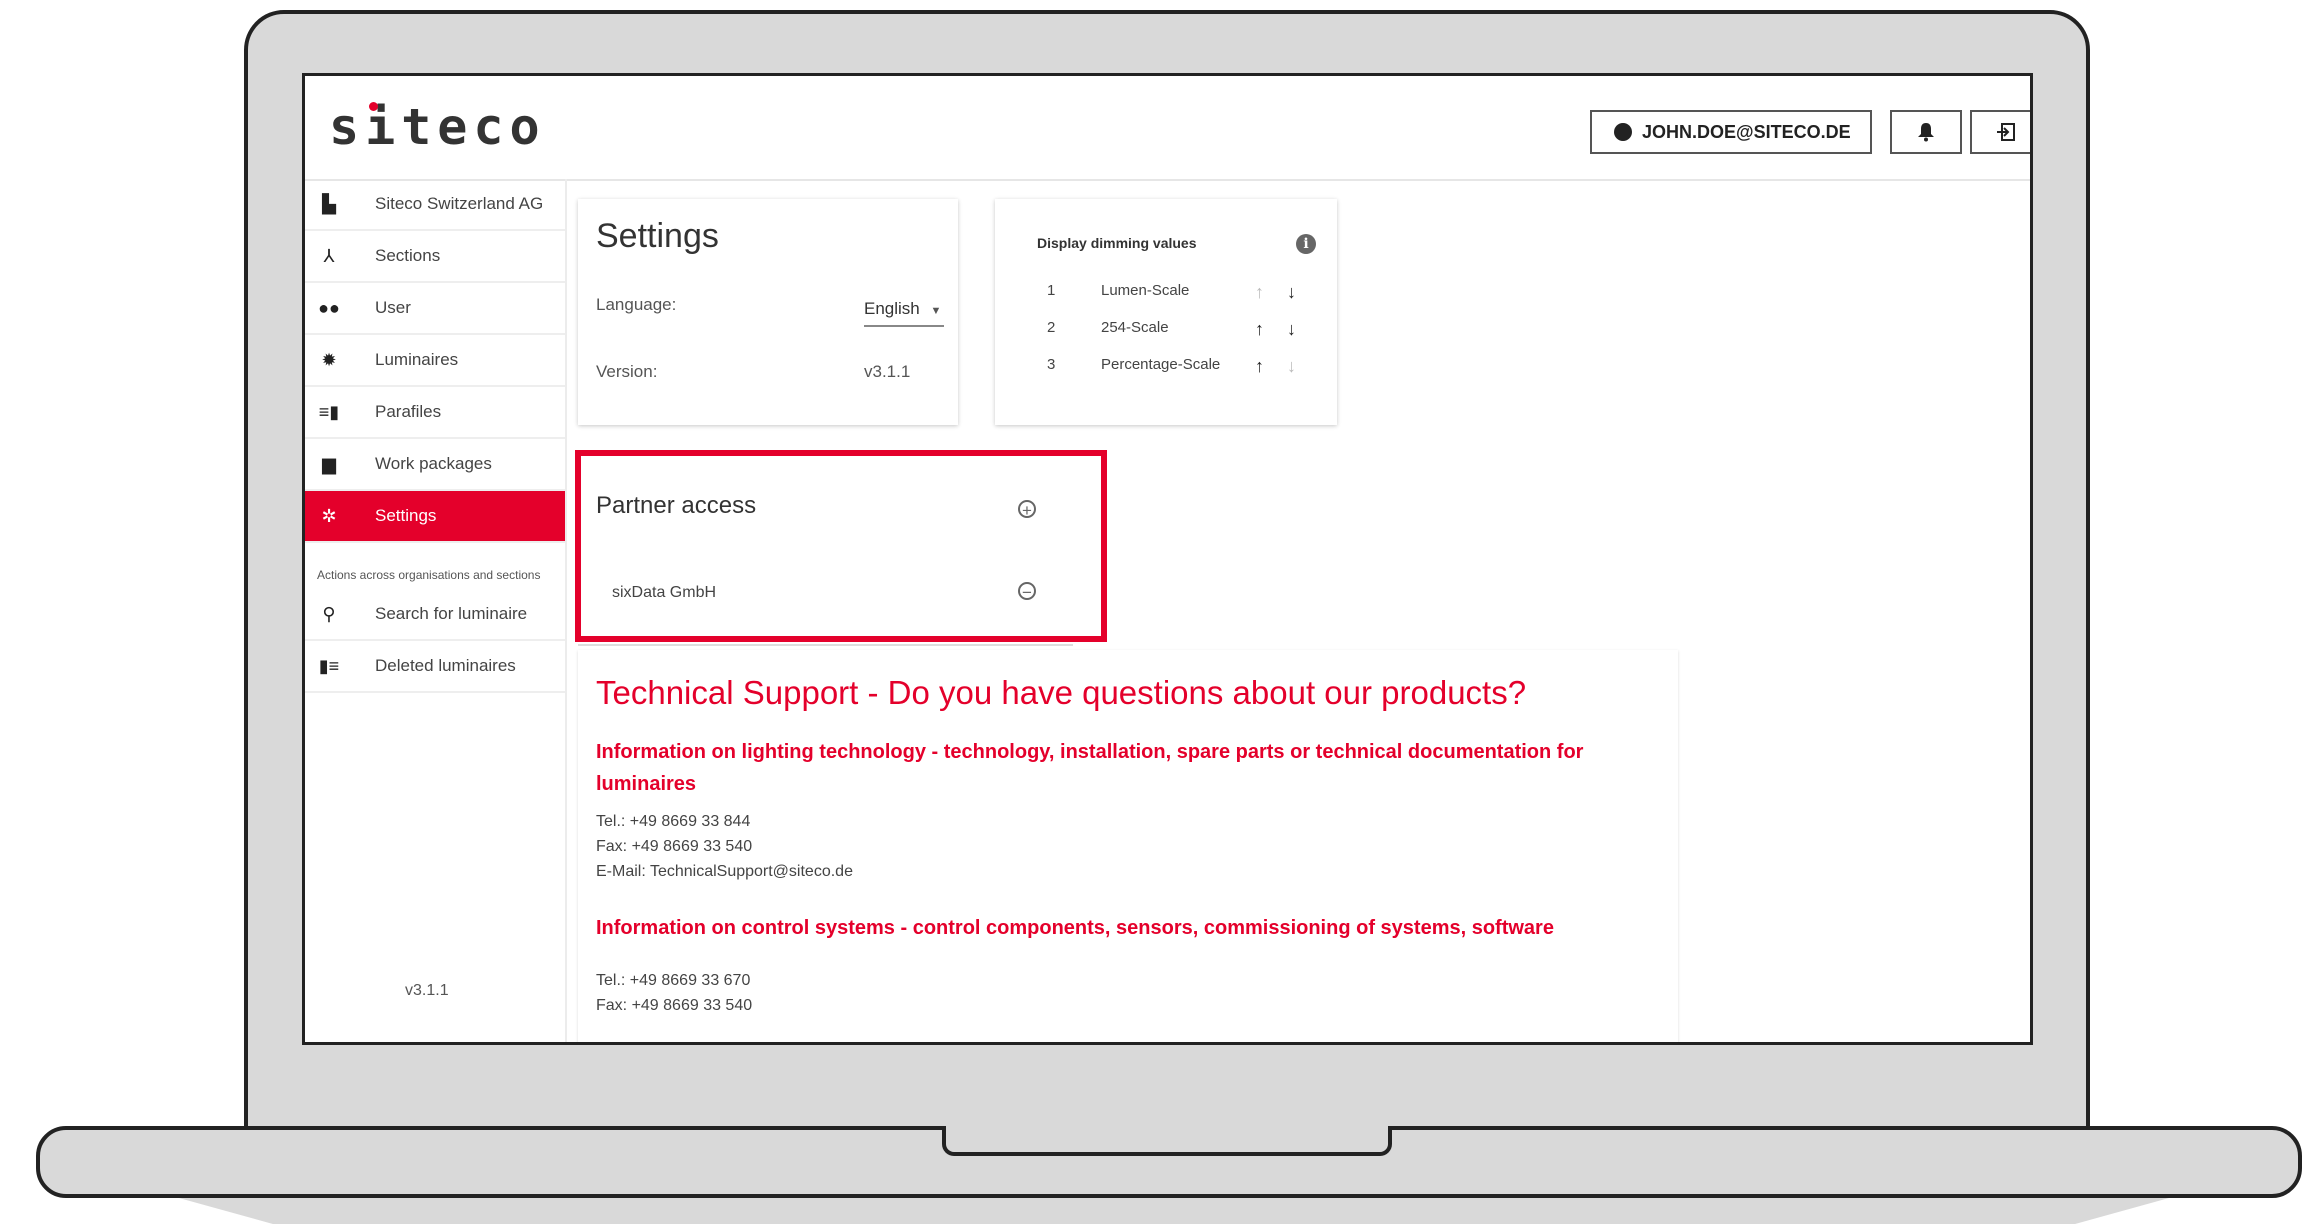 The height and width of the screenshot is (1224, 2306). What do you see at coordinates (329, 203) in the screenshot?
I see `building-icon: ▙` at bounding box center [329, 203].